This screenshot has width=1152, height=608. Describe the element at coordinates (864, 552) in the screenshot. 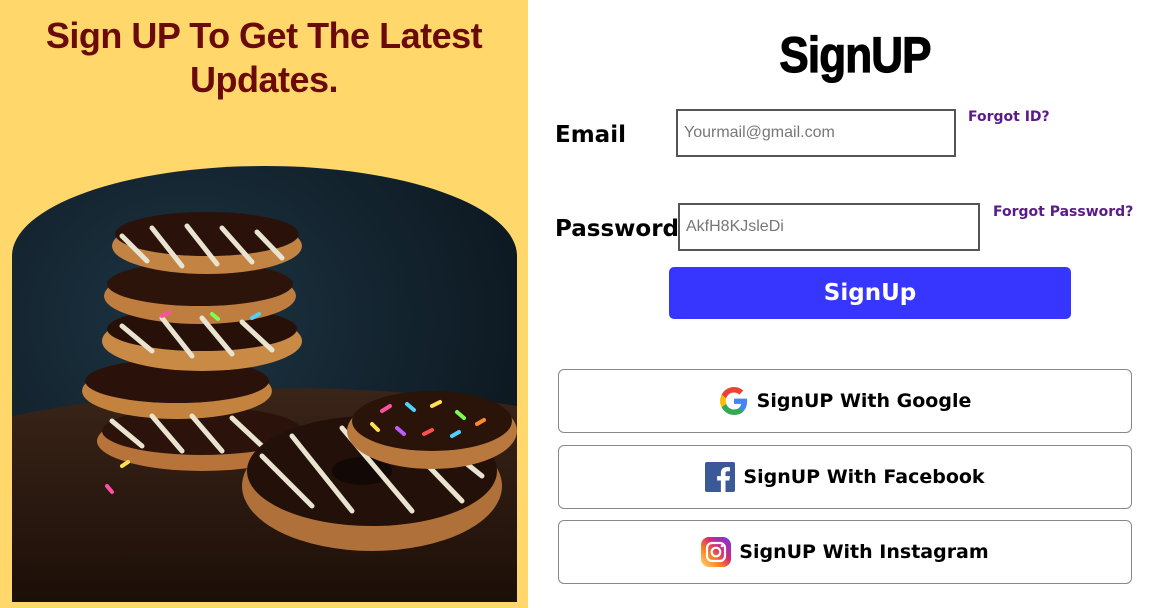

I see `instagram-signup-label: SignUP With Instagram` at that location.